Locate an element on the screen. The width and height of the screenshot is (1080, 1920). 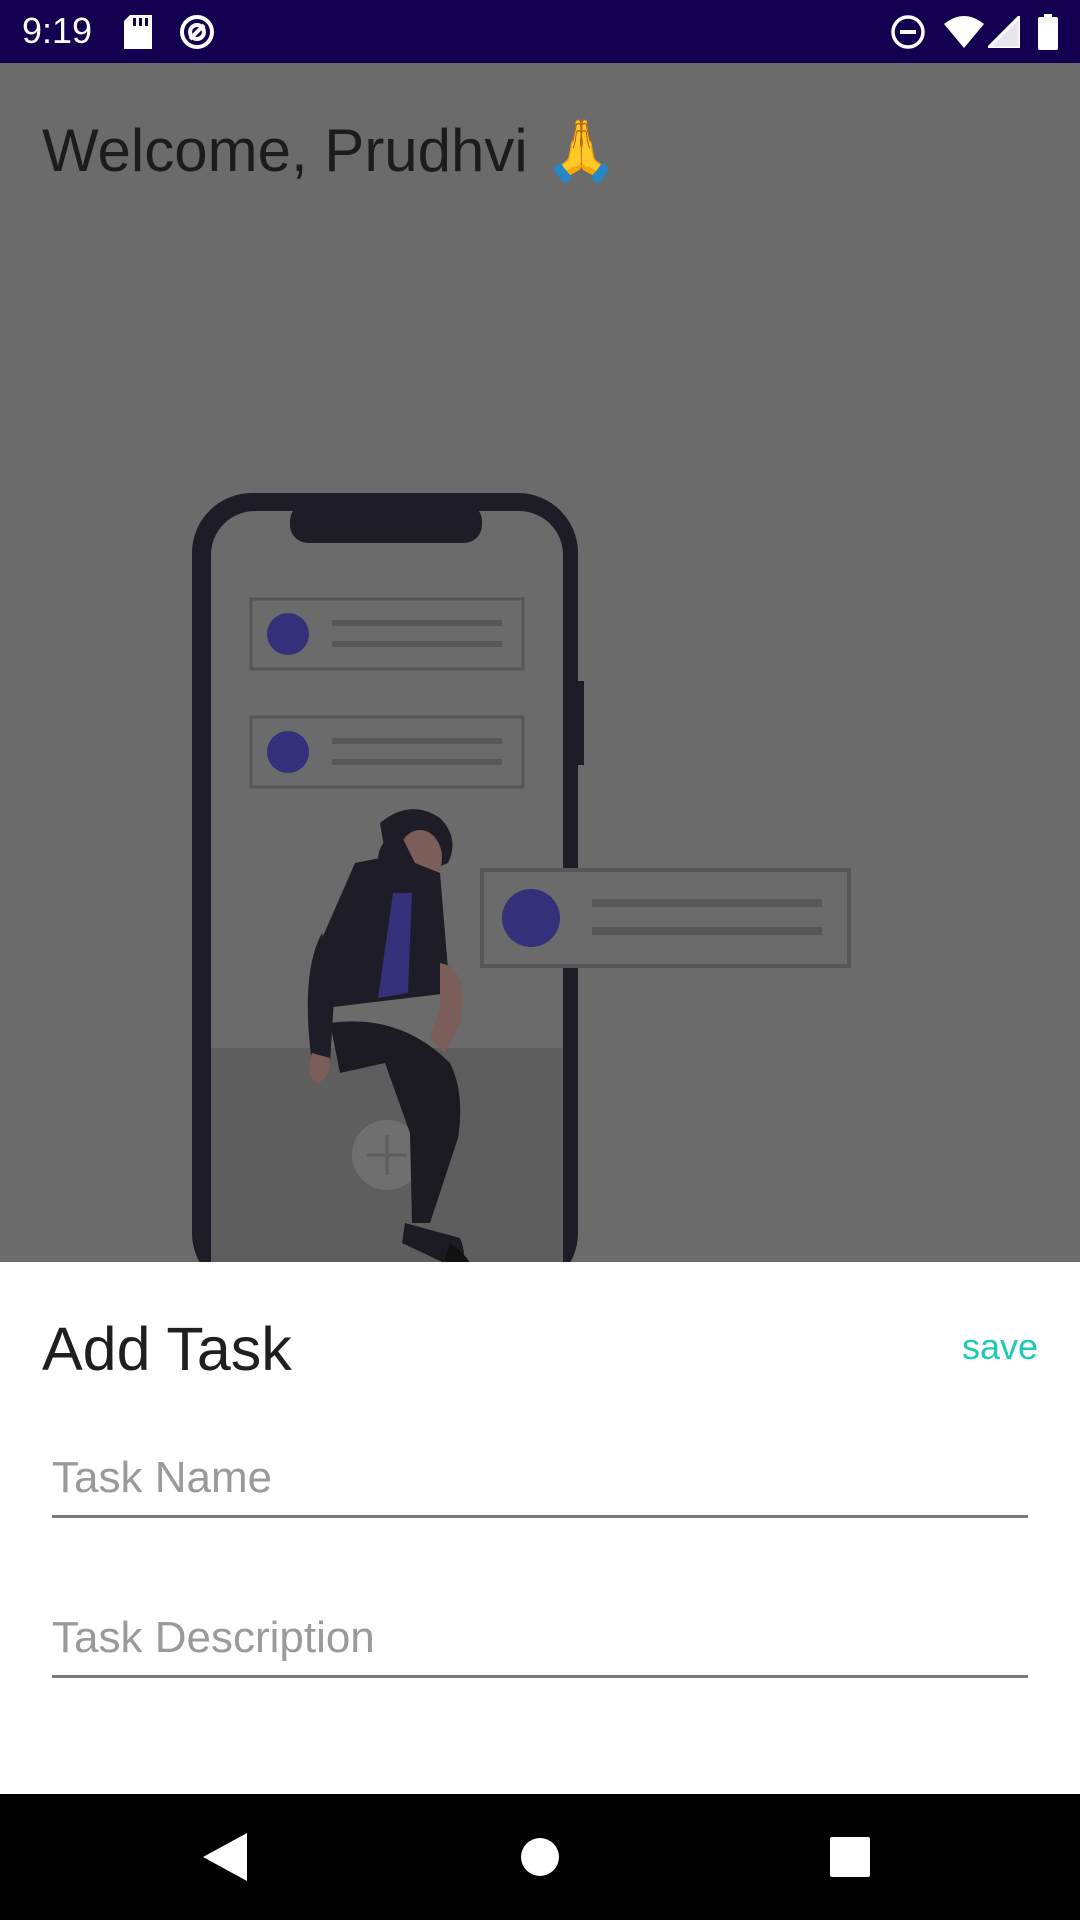
save-button: save is located at coordinates (1000, 1347).